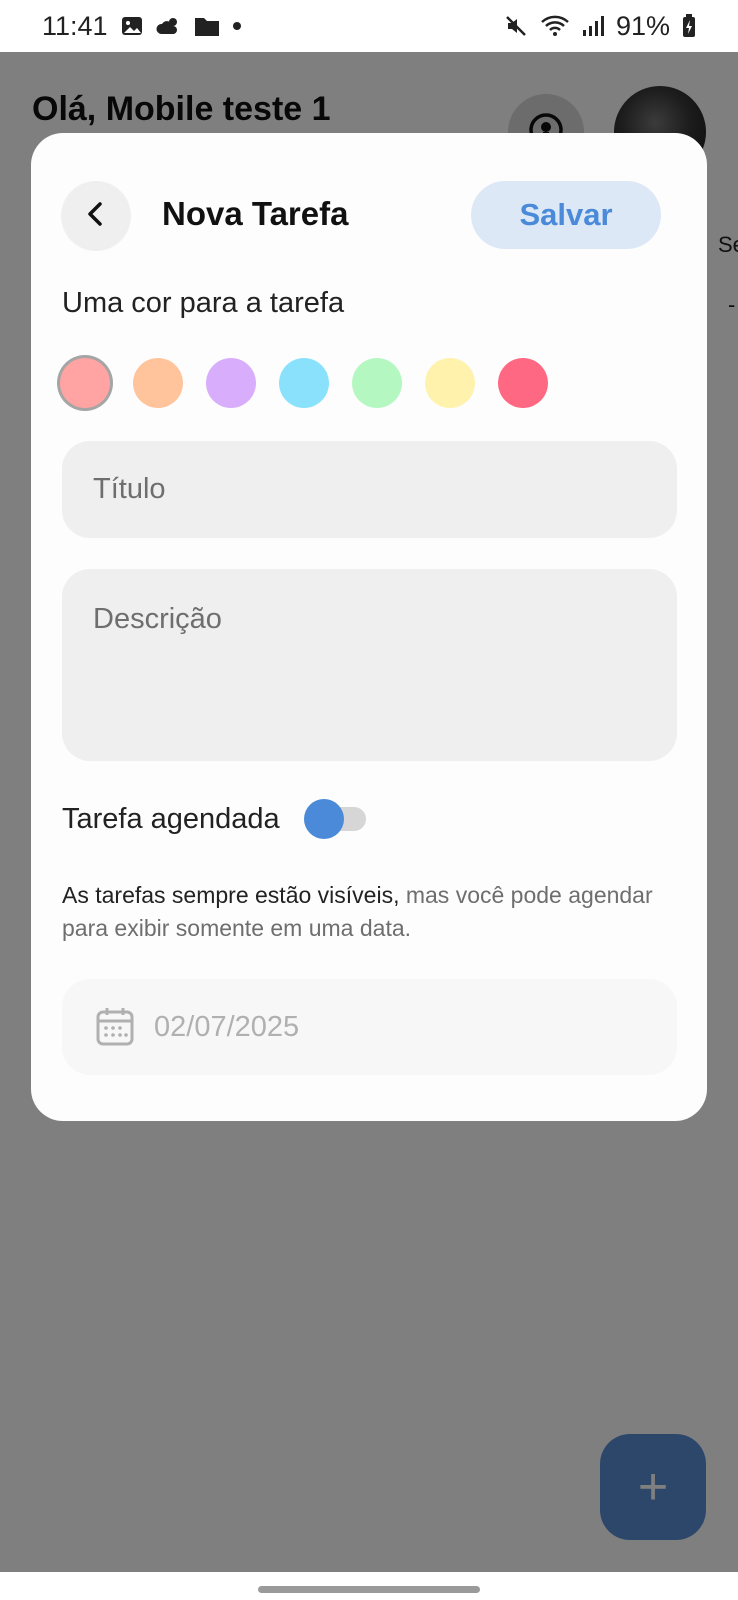 The image size is (738, 1600). I want to click on color-label: Uma cor para a tarefa, so click(203, 303).